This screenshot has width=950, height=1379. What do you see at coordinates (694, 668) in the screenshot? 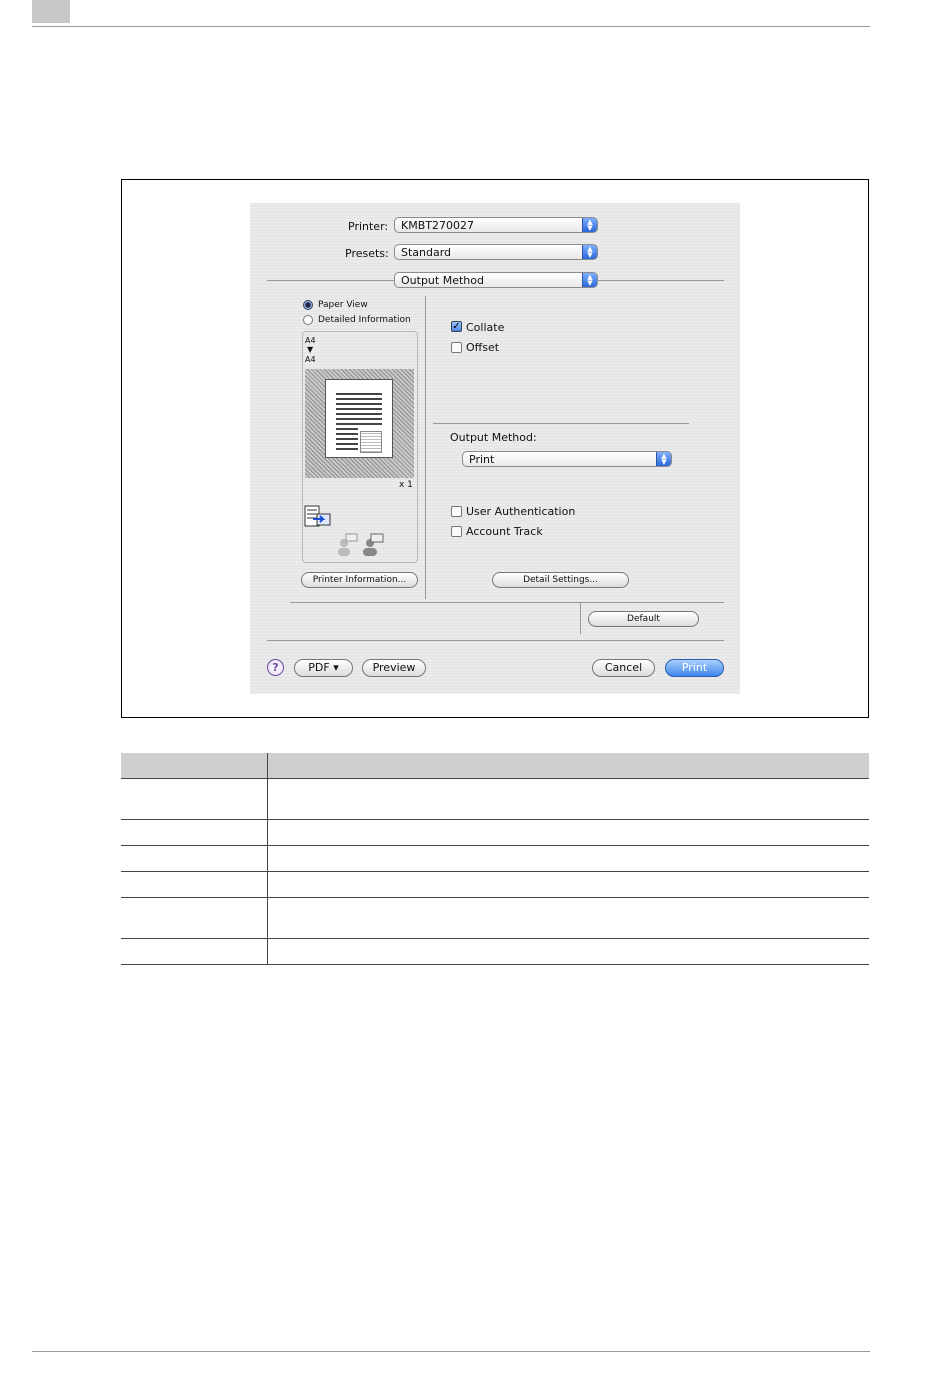
I see `print-button: Print` at bounding box center [694, 668].